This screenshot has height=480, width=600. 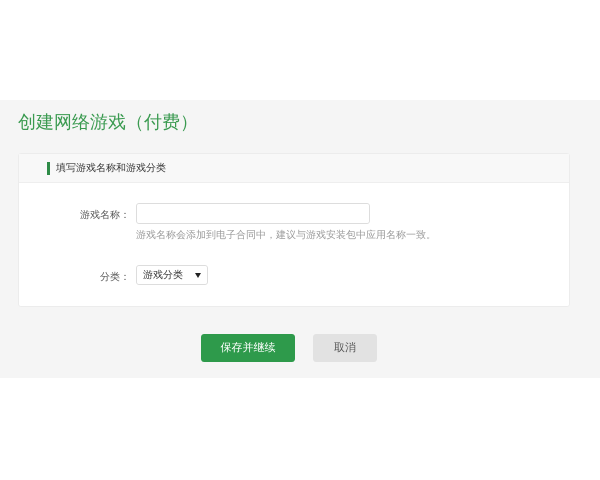 I want to click on field-label: 分类：, so click(x=115, y=277).